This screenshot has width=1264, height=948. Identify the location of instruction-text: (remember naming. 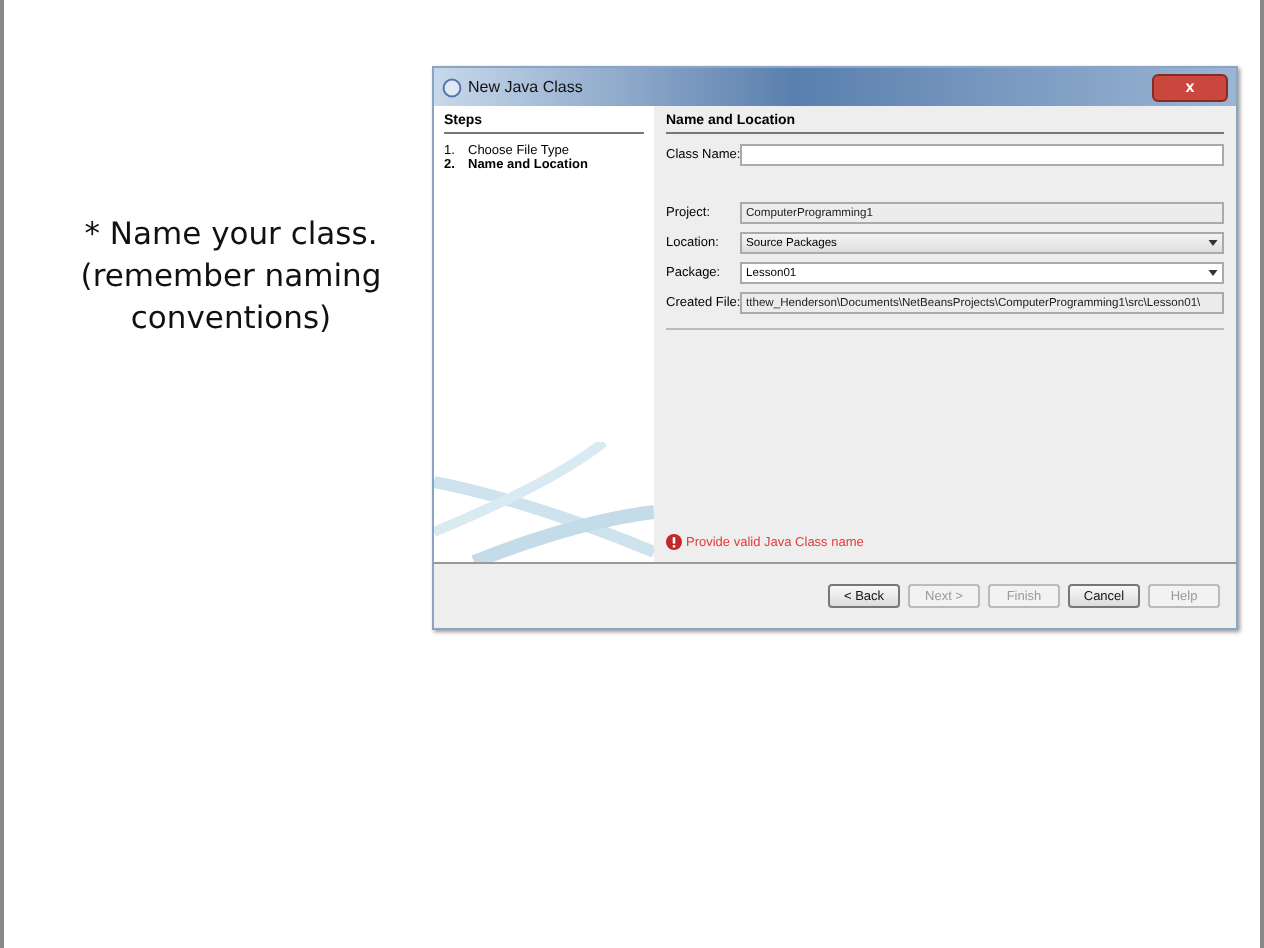
(231, 277).